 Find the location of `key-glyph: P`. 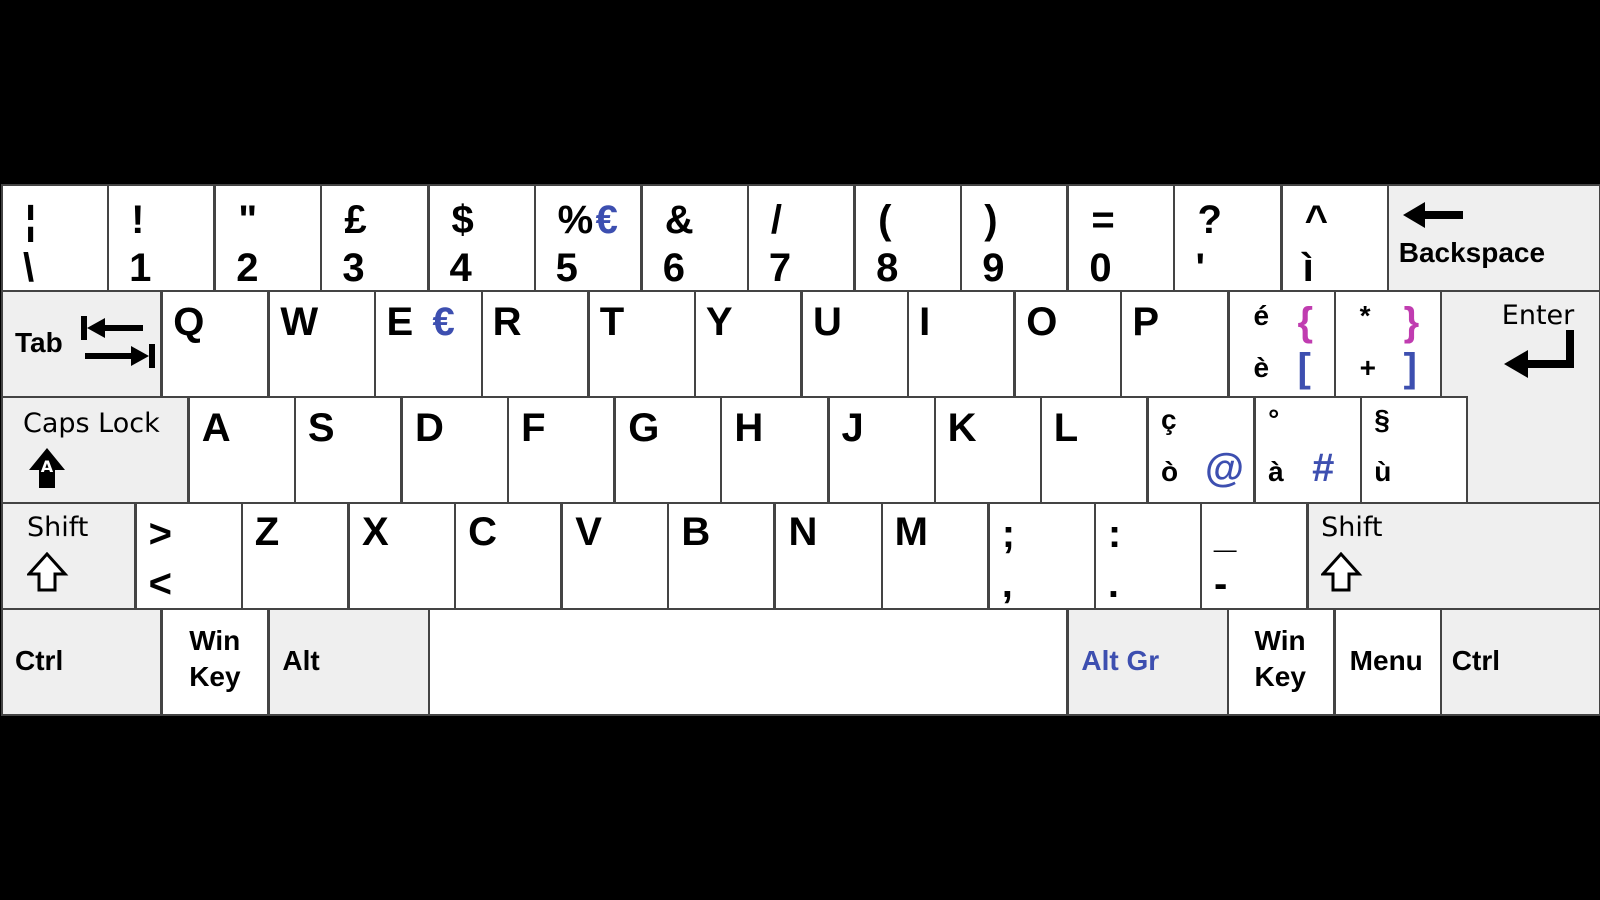

key-glyph: P is located at coordinates (1146, 322).